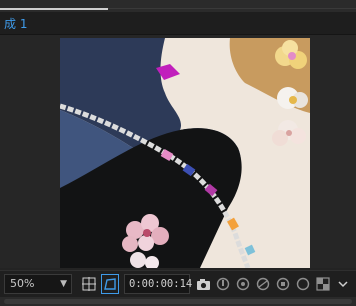 This screenshot has height=306, width=356. I want to click on show-snapshot-icon, so click(223, 284).